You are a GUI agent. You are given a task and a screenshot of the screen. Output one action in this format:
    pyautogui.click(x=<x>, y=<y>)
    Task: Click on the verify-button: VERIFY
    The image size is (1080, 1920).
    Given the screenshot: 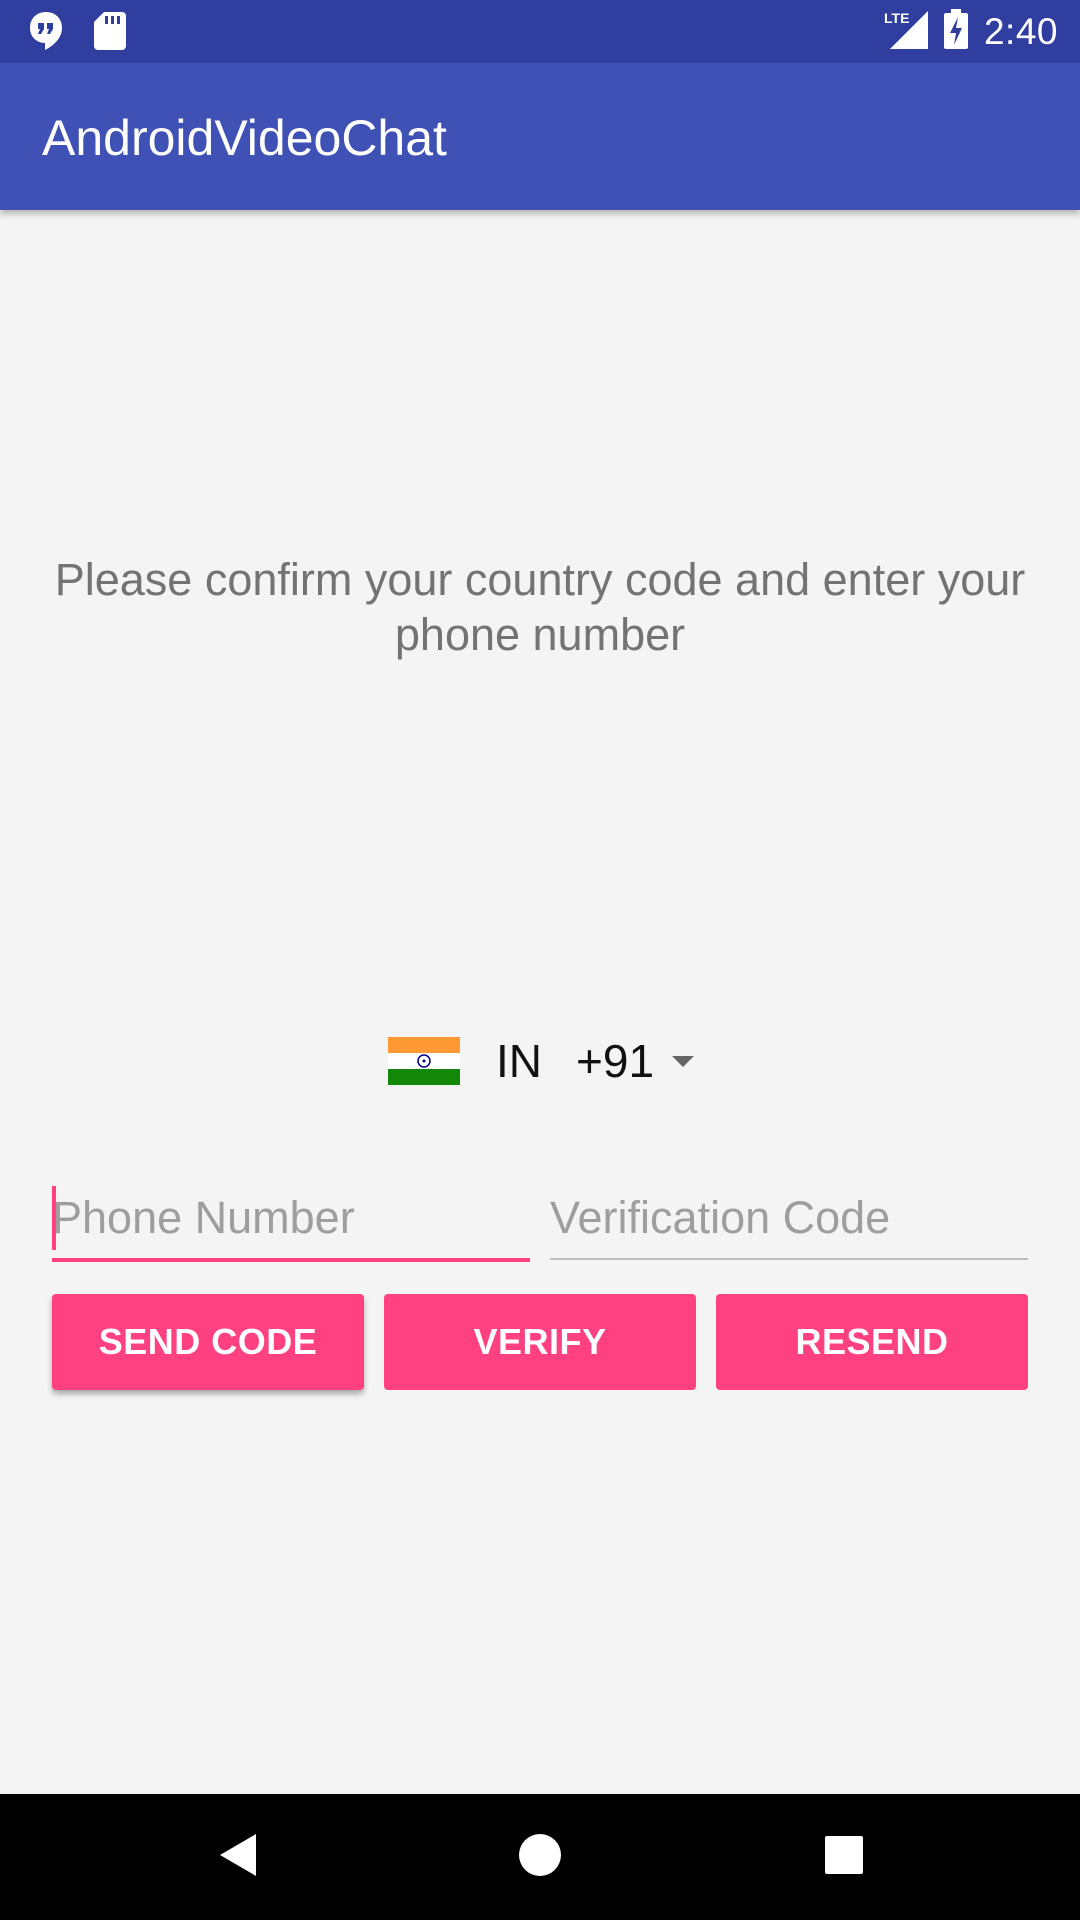 What is the action you would take?
    pyautogui.click(x=540, y=1342)
    